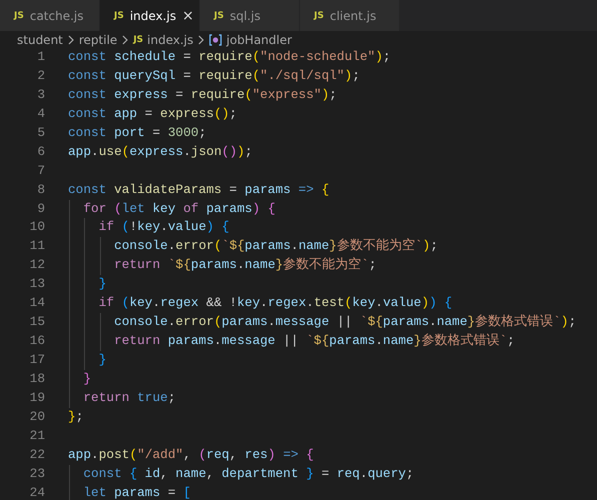 Image resolution: width=597 pixels, height=500 pixels. I want to click on line-number: 8, so click(40, 189).